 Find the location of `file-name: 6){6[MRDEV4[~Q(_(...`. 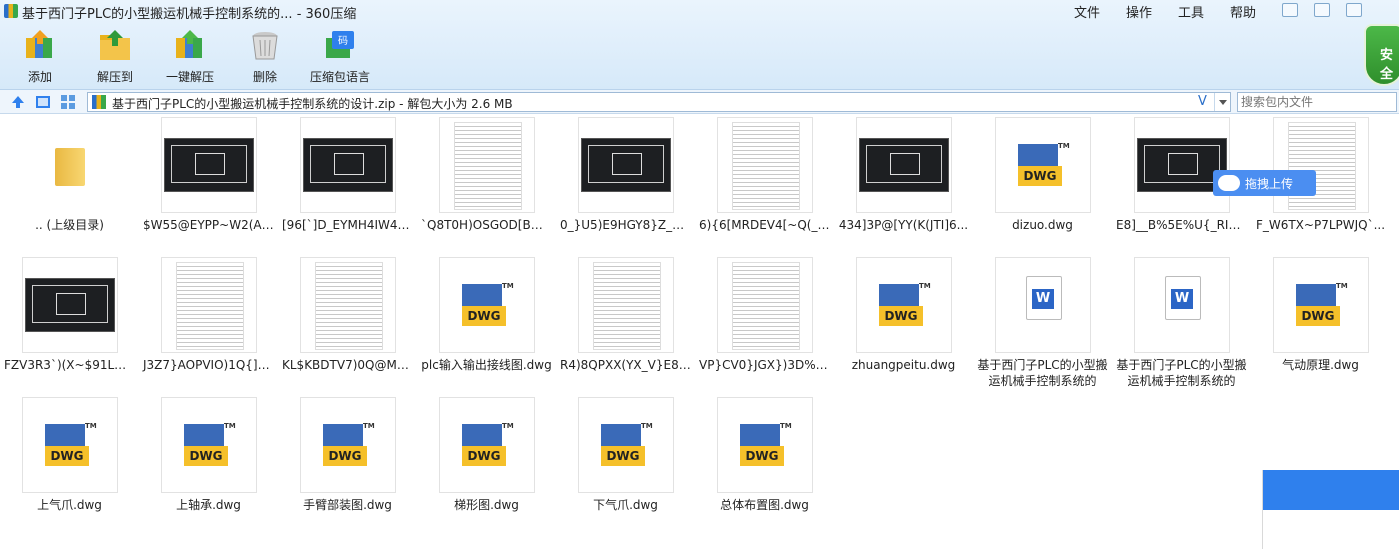

file-name: 6){6[MRDEV4[~Q(_(... is located at coordinates (766, 225).